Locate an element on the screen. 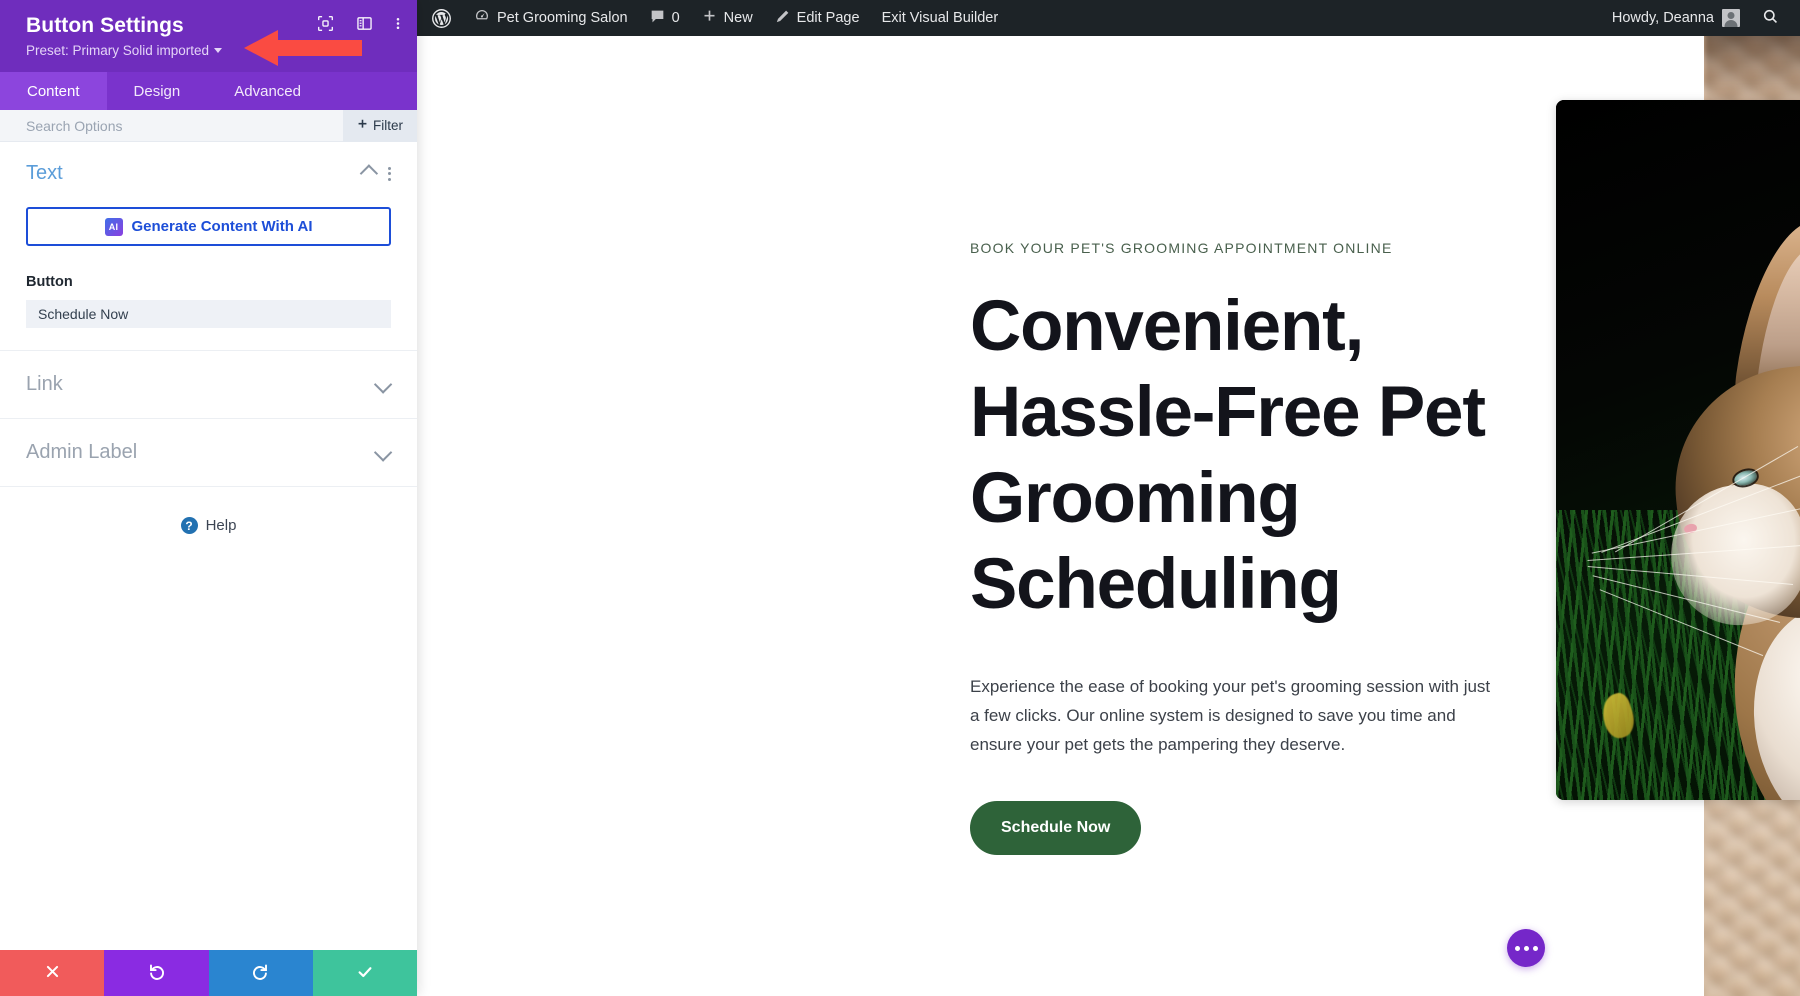 The image size is (1800, 996). preset-label: Preset: Primary Solid imported is located at coordinates (118, 50).